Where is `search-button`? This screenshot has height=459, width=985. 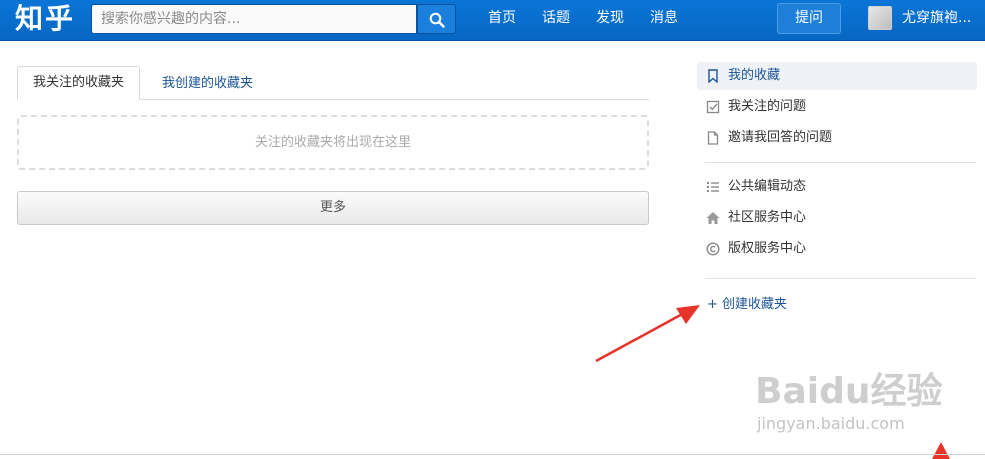
search-button is located at coordinates (436, 19).